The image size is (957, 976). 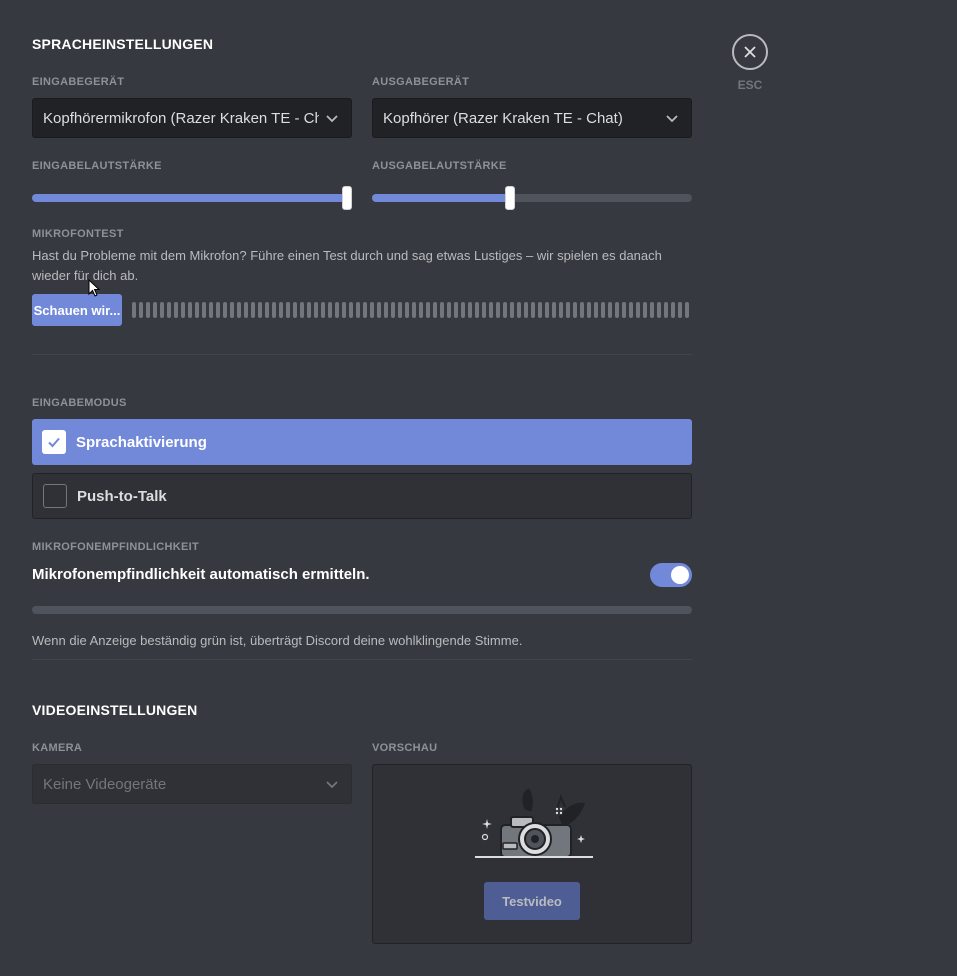 I want to click on input-mode-voice-activity: Sprachaktivierung, so click(x=362, y=442).